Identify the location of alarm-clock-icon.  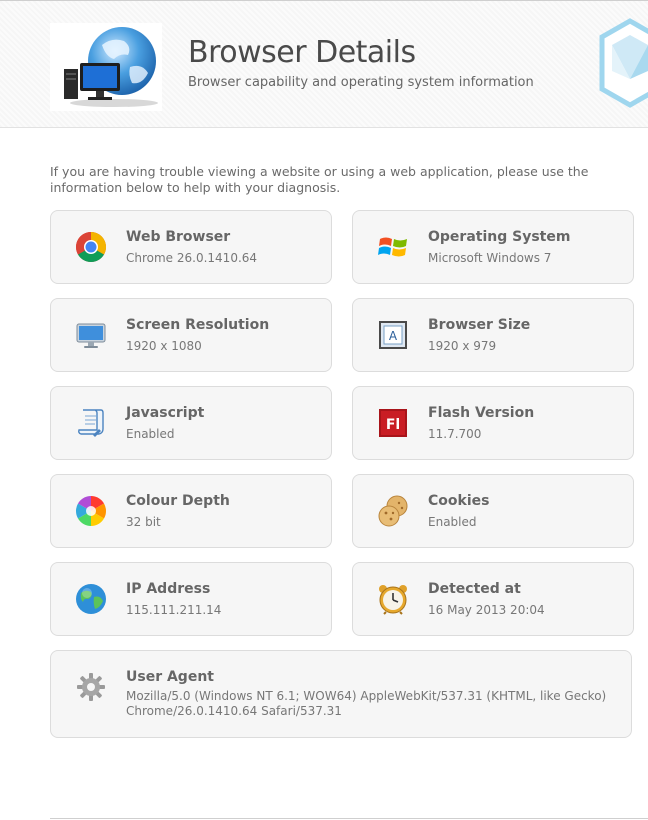
(393, 599).